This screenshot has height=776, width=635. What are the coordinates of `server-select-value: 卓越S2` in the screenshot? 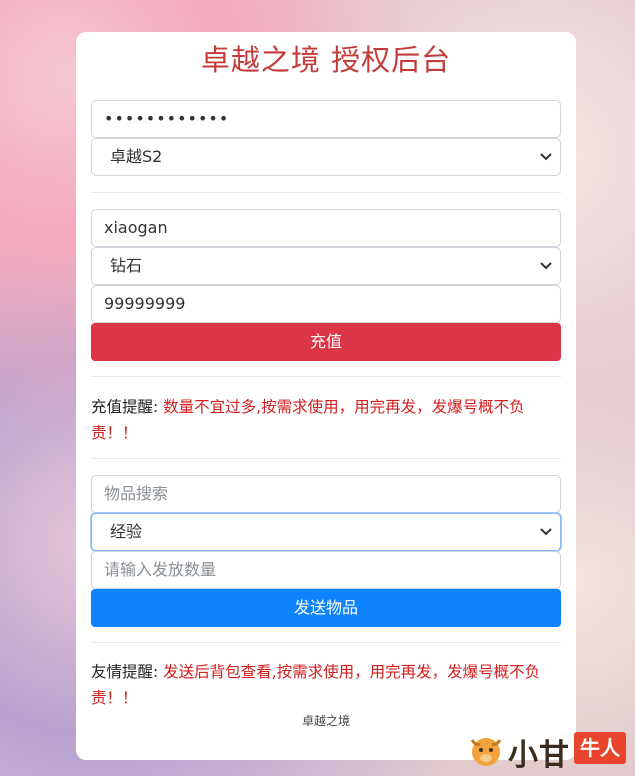 It's located at (136, 156).